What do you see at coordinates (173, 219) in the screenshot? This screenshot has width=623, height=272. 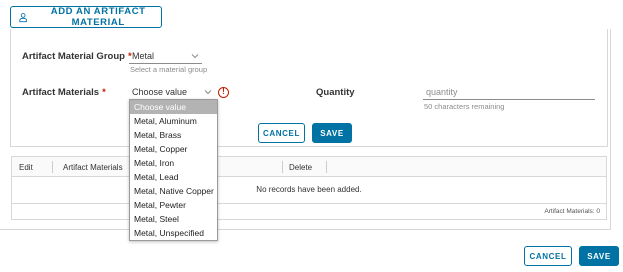 I see `dropdown-option: Metal, Steel` at bounding box center [173, 219].